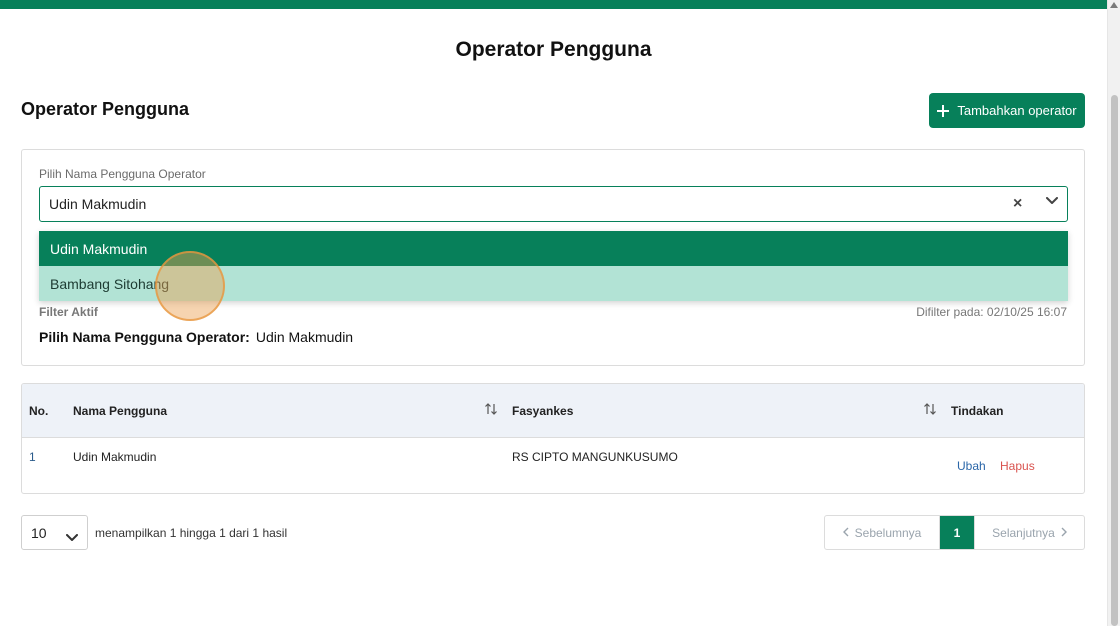 This screenshot has width=1120, height=626. I want to click on dropdown-option-bambang: Bambang Sitohang, so click(553, 283).